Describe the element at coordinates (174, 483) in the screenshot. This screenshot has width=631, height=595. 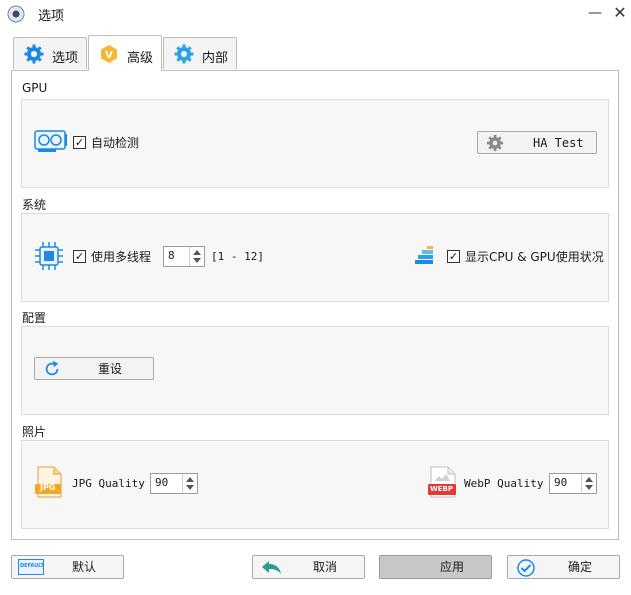
I see `jpg-quality-stepper: 90` at that location.